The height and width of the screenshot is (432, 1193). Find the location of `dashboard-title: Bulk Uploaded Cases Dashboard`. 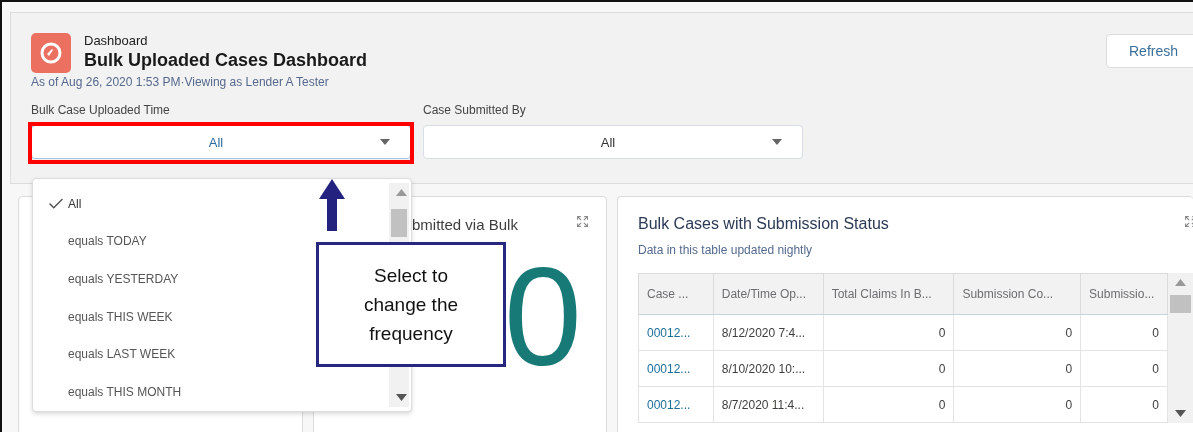

dashboard-title: Bulk Uploaded Cases Dashboard is located at coordinates (226, 60).